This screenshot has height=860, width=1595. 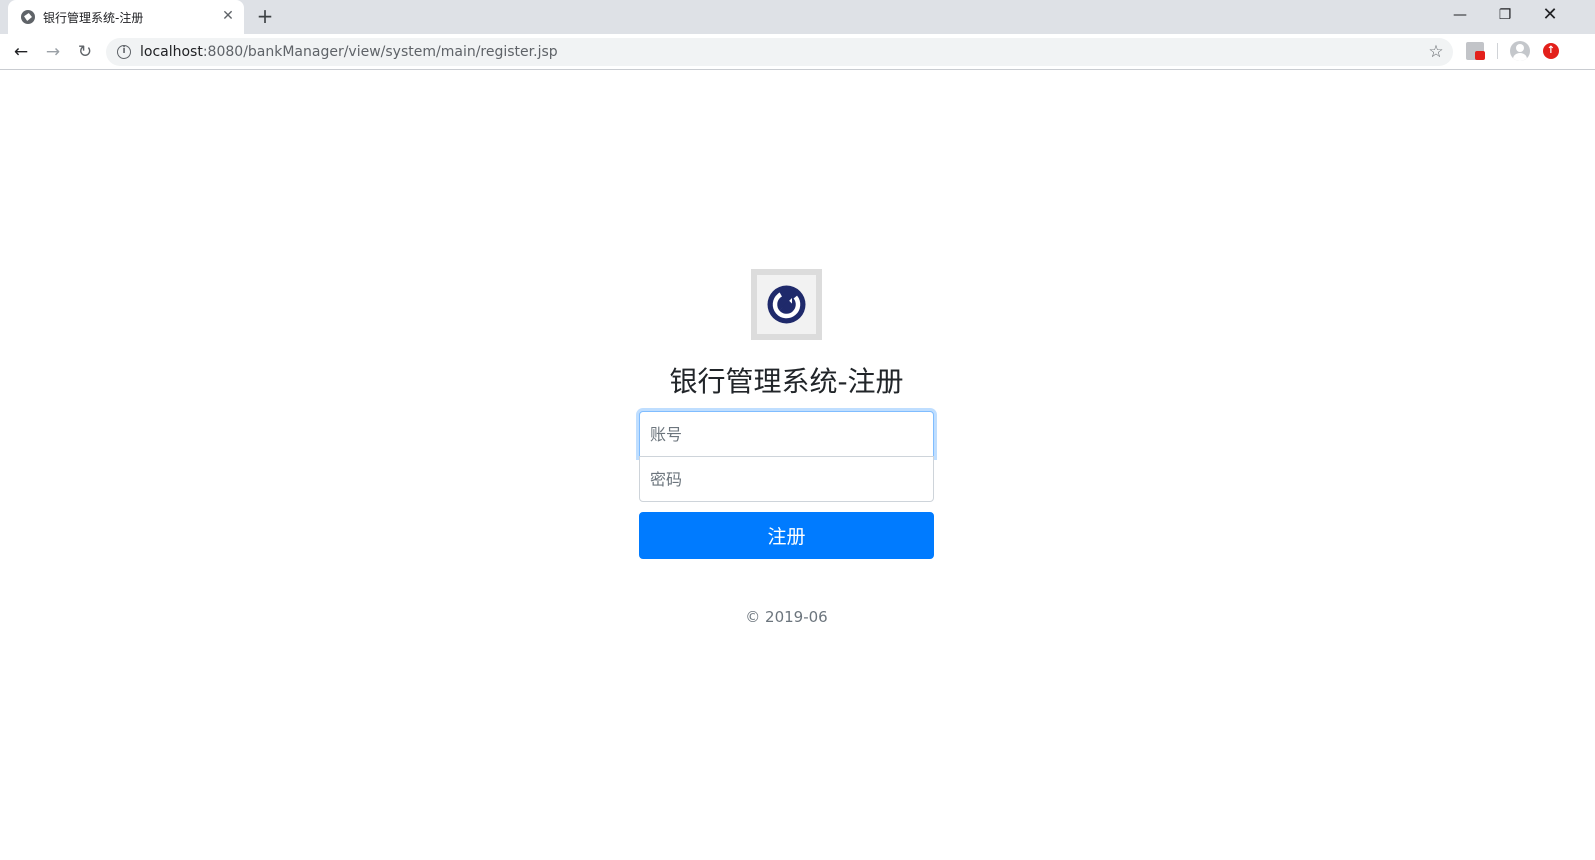 I want to click on logo-inner, so click(x=786, y=304).